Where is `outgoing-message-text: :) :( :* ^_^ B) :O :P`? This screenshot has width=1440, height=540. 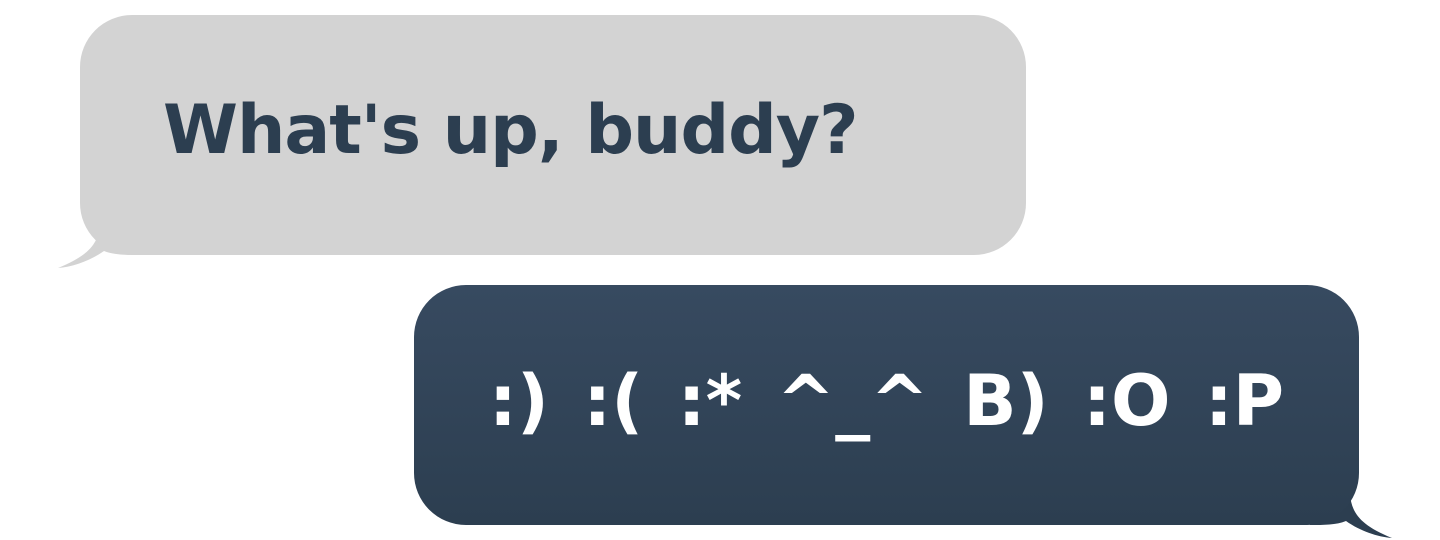 outgoing-message-text: :) :( :* ^_^ B) :O :P is located at coordinates (886, 401).